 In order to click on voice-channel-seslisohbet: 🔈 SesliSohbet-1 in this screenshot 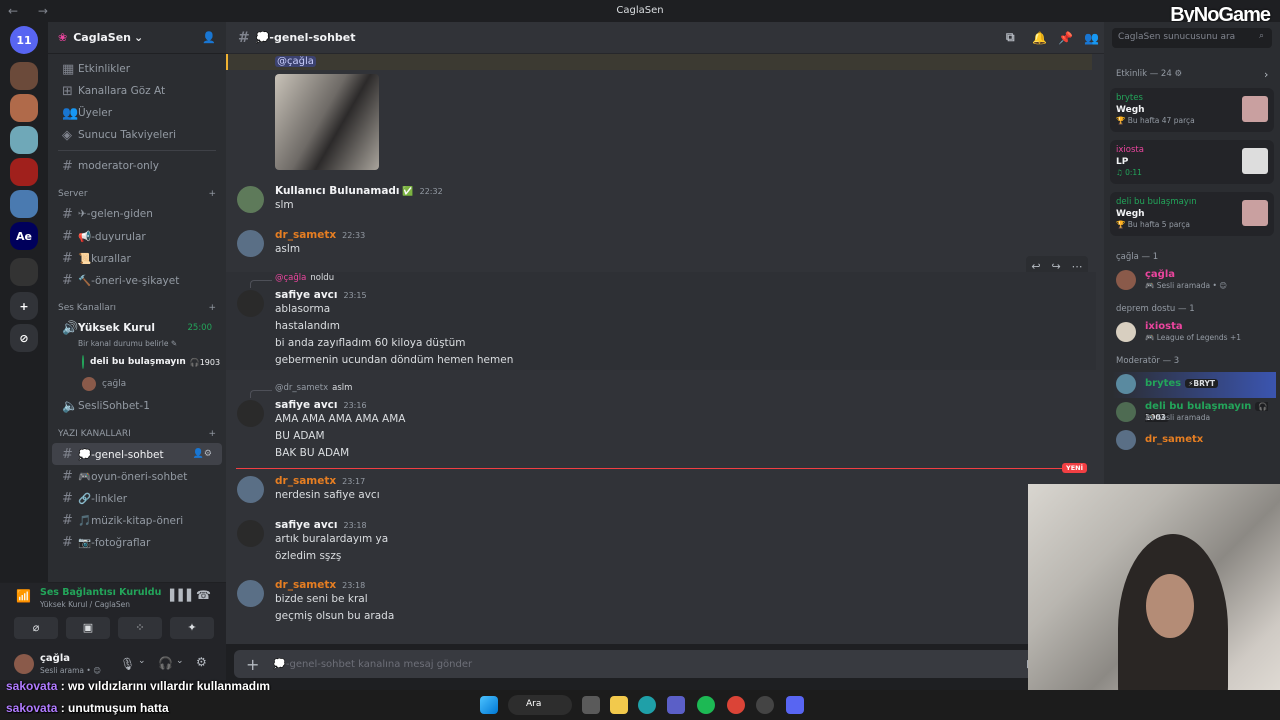, I will do `click(137, 406)`.